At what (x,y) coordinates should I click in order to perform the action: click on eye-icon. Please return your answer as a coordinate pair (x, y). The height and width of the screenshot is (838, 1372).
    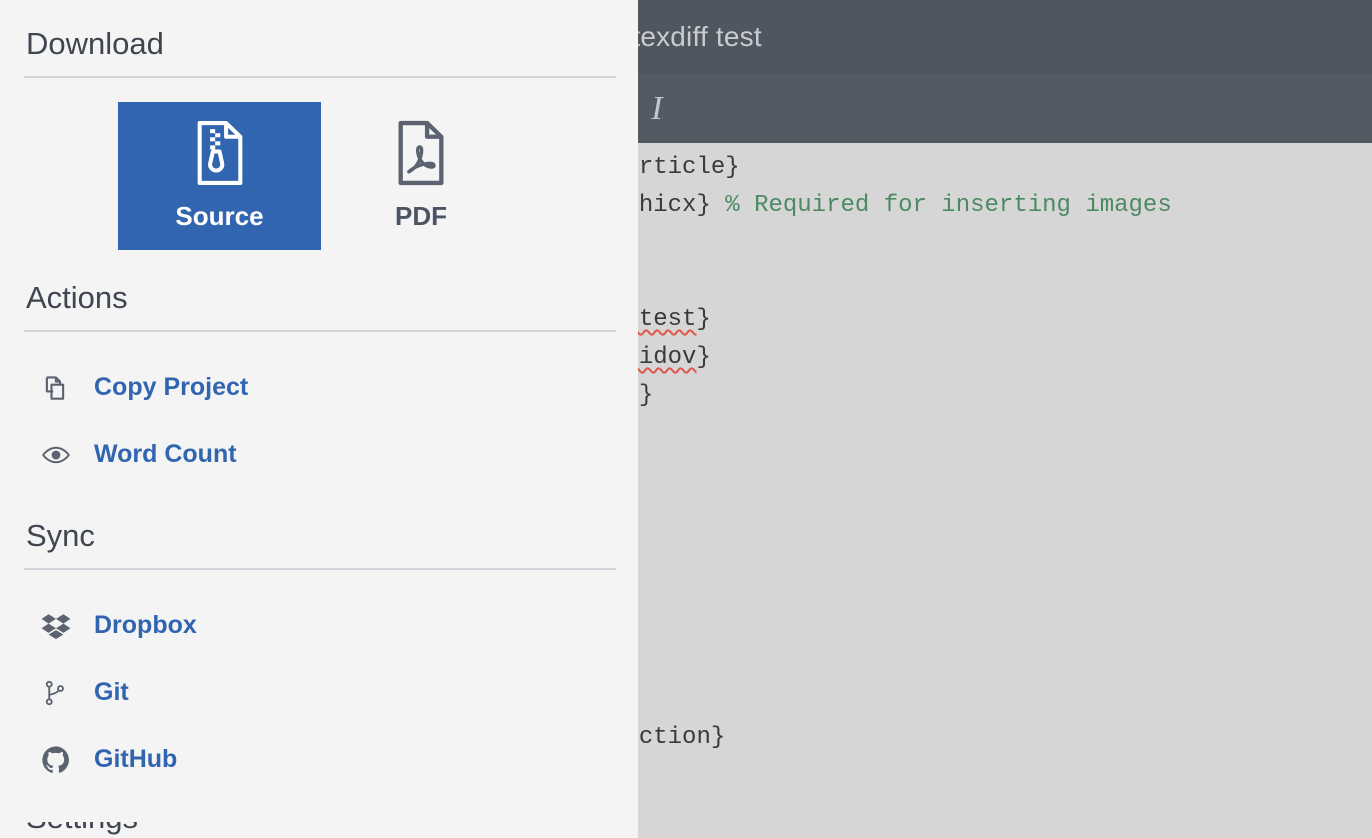
    Looking at the image, I should click on (67, 455).